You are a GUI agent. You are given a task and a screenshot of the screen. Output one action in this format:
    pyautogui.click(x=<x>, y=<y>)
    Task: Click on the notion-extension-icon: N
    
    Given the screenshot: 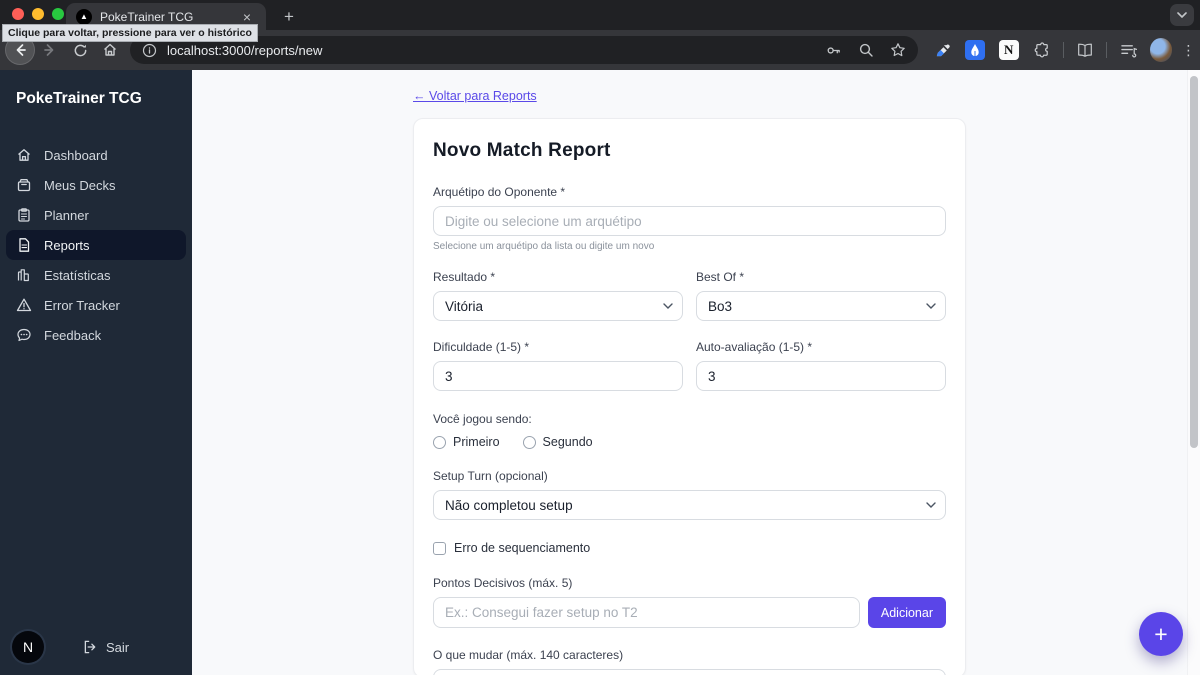 What is the action you would take?
    pyautogui.click(x=1009, y=50)
    